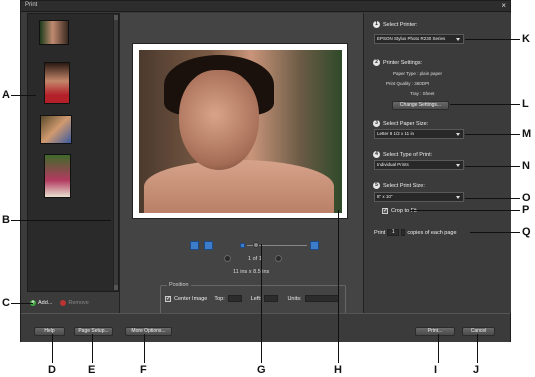  I want to click on scroll-up-icon, so click(116, 17).